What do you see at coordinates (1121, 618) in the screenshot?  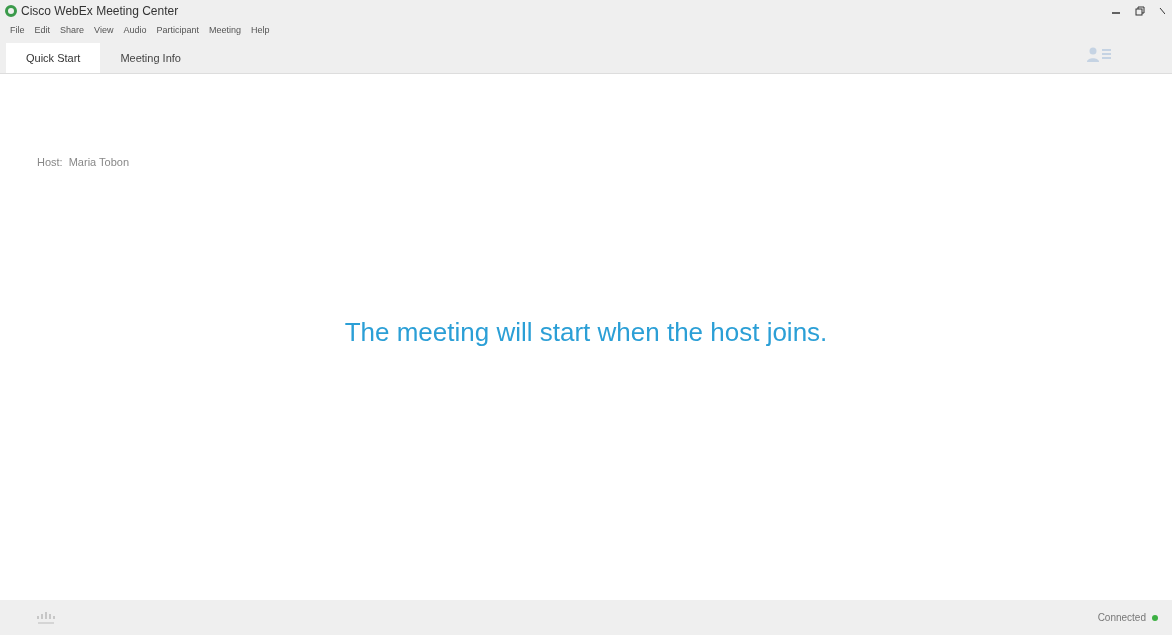 I see `connection-status: Connected` at bounding box center [1121, 618].